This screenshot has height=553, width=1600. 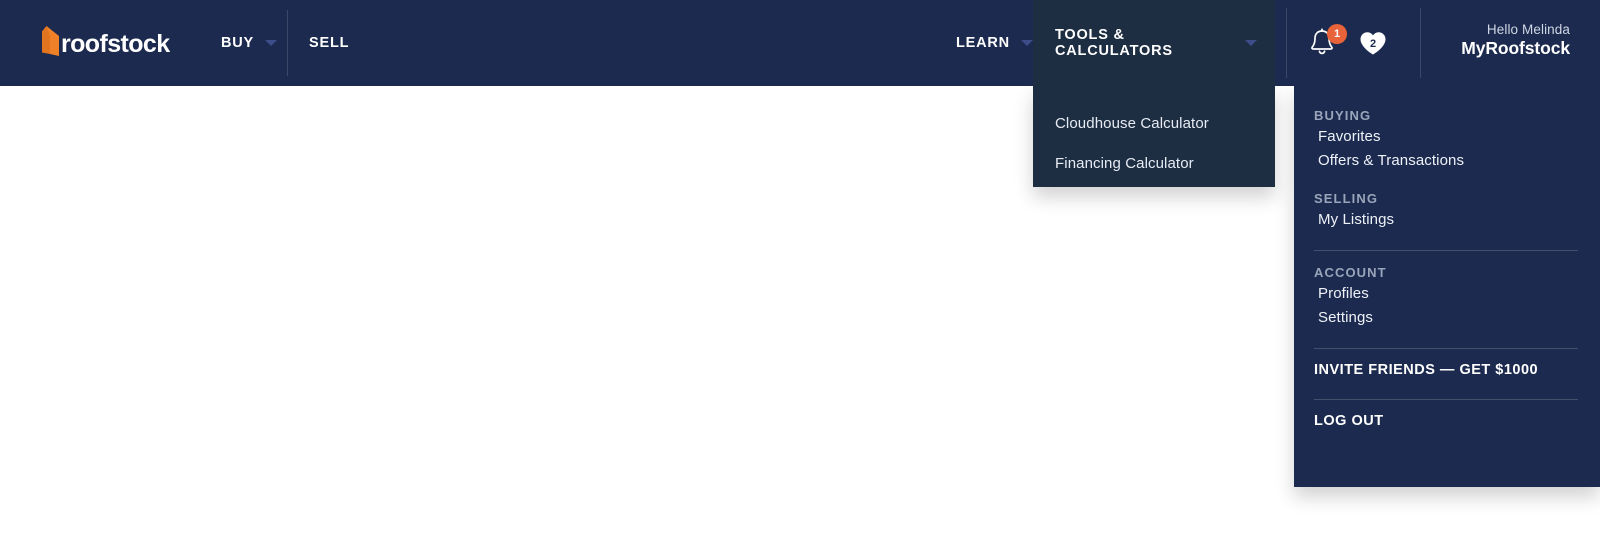 What do you see at coordinates (1515, 48) in the screenshot?
I see `account-label: MyRoofstock` at bounding box center [1515, 48].